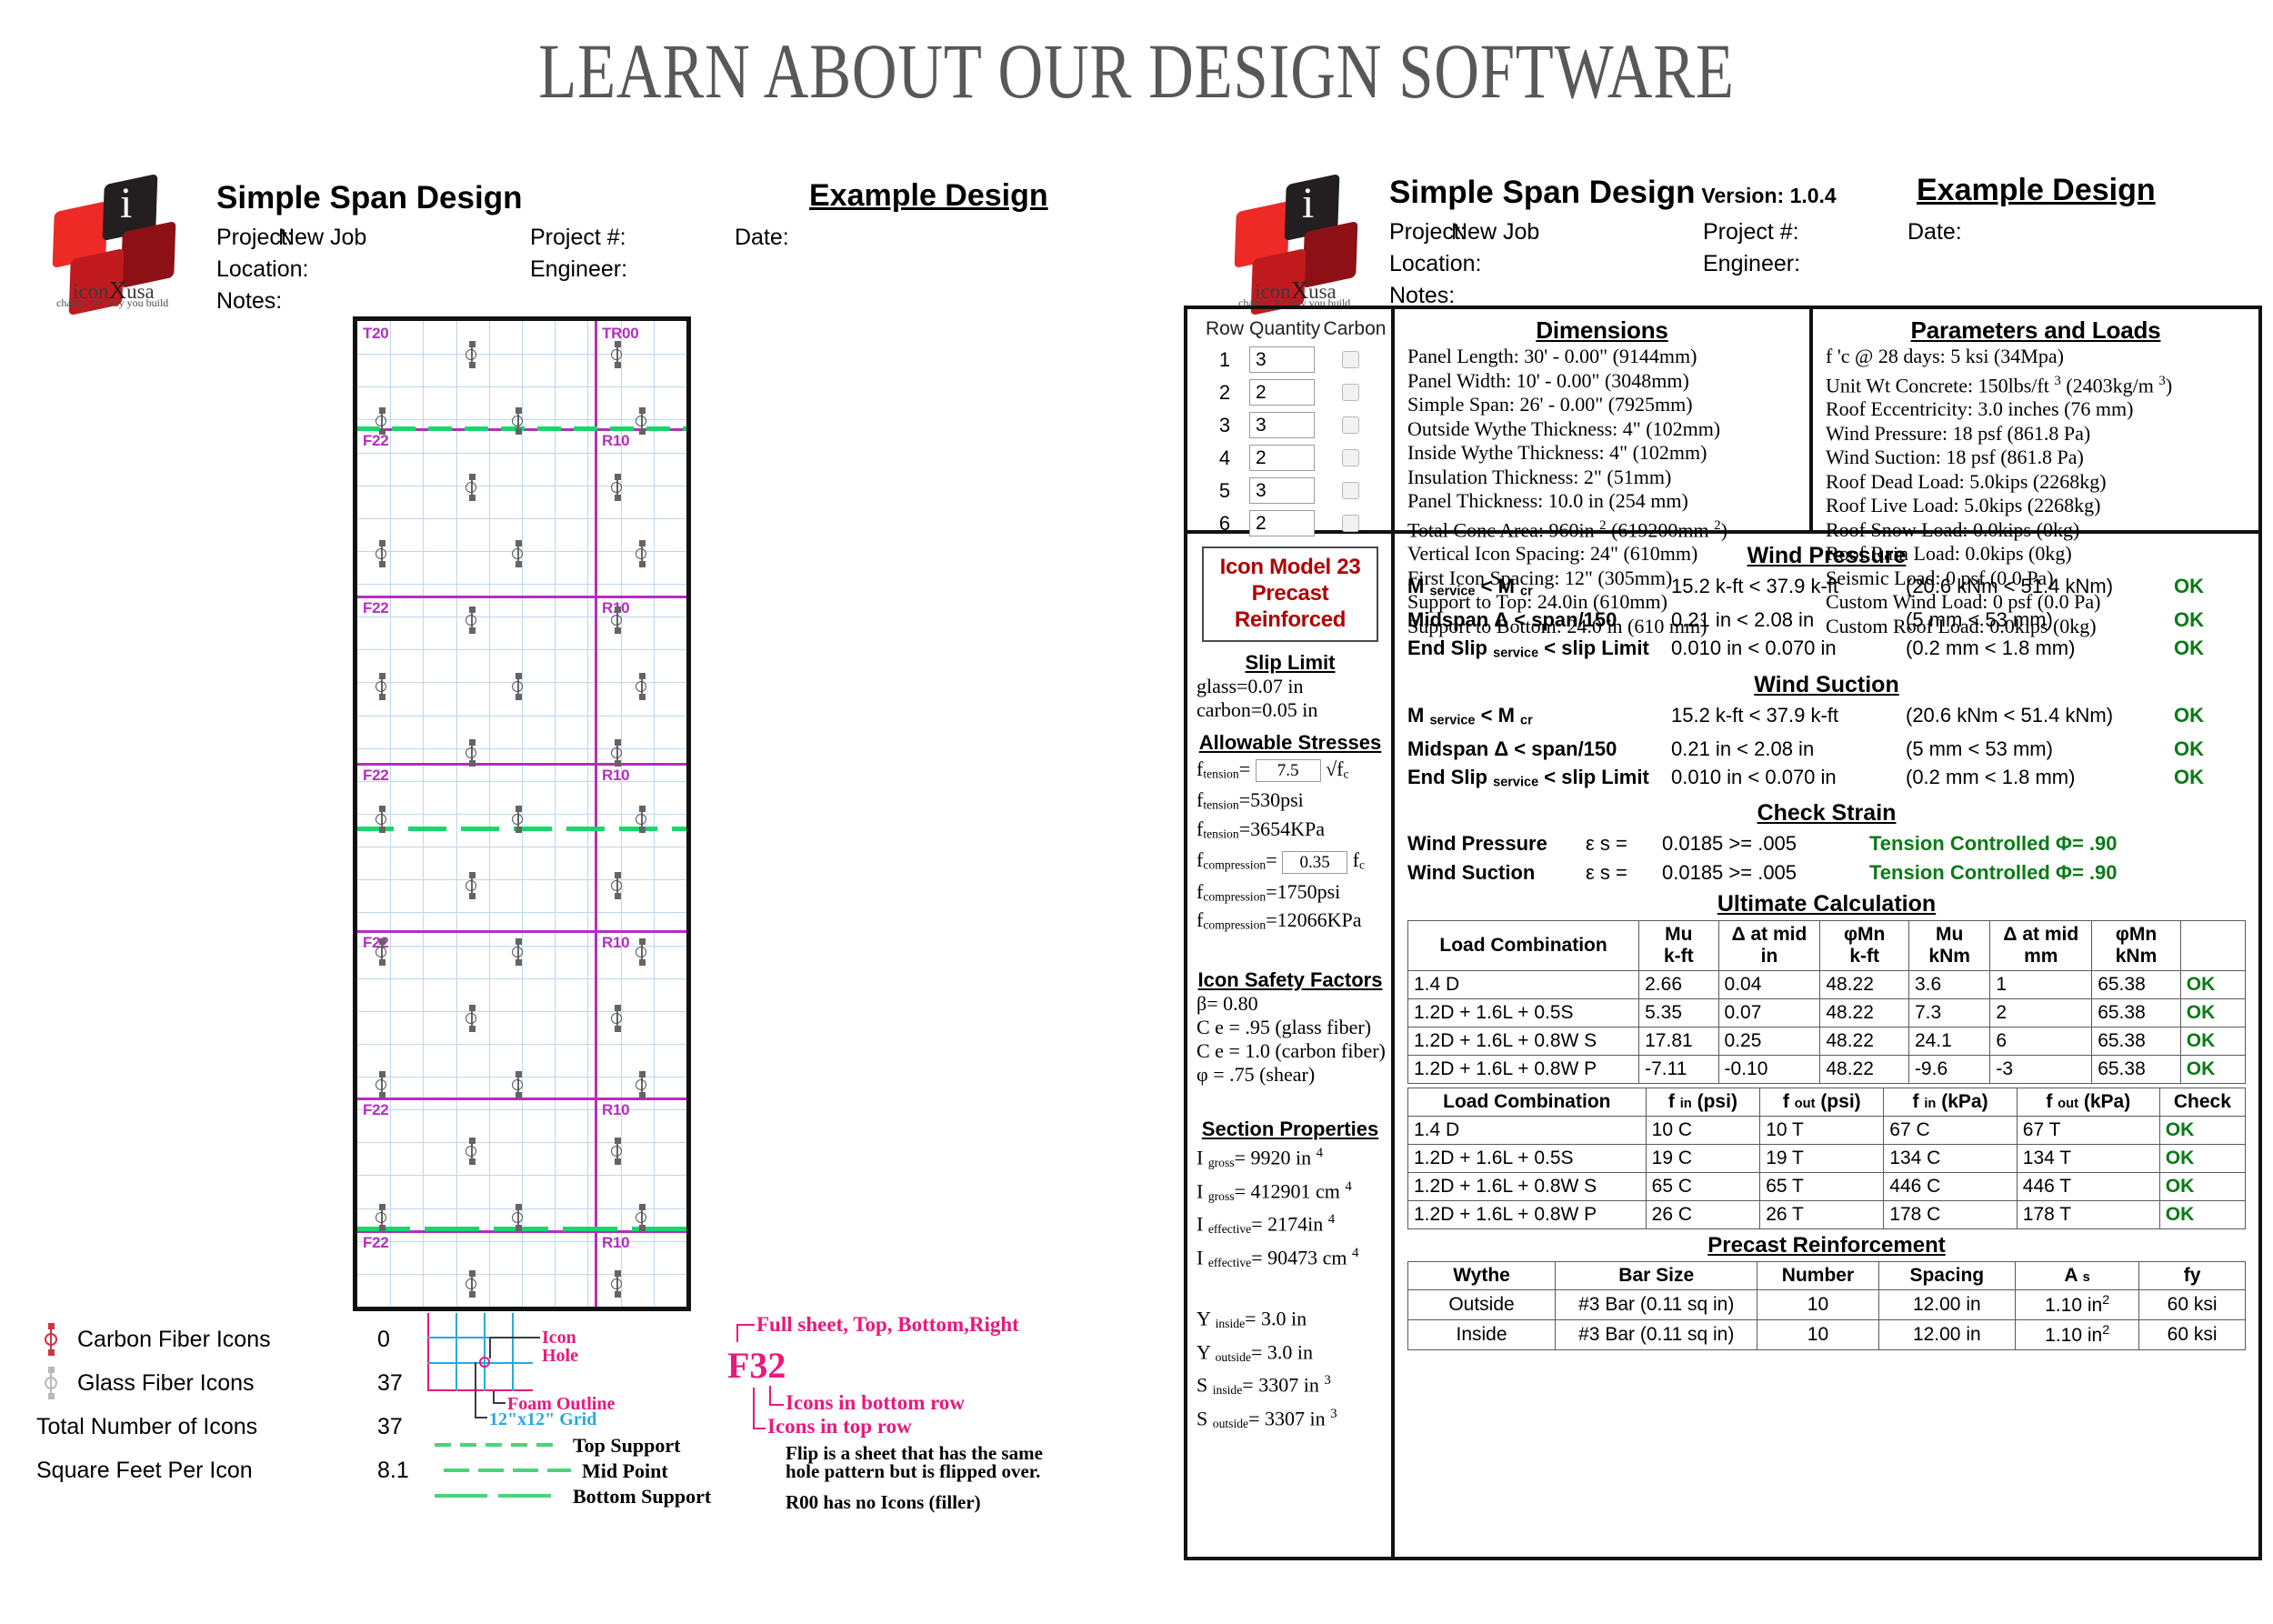 The width and height of the screenshot is (2273, 1624). I want to click on uc-3-3: 48.22, so click(1864, 1070).